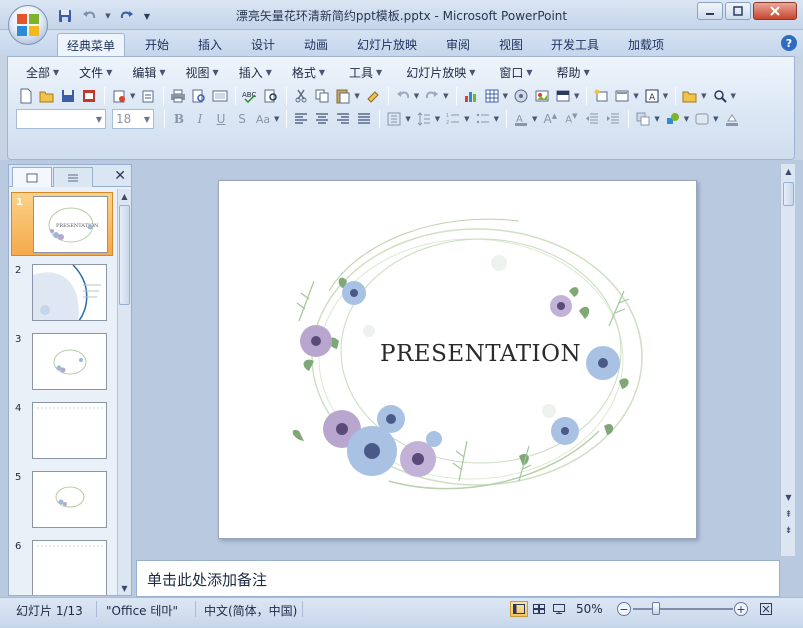  I want to click on shape-fill-icon, so click(732, 119).